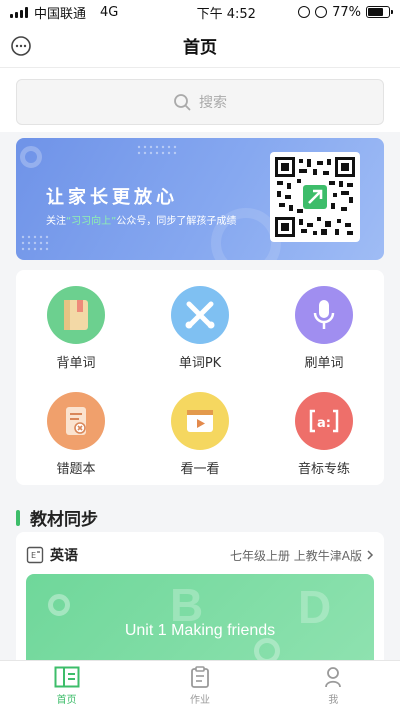  Describe the element at coordinates (76, 469) in the screenshot. I see `feature-label: 错题本` at that location.